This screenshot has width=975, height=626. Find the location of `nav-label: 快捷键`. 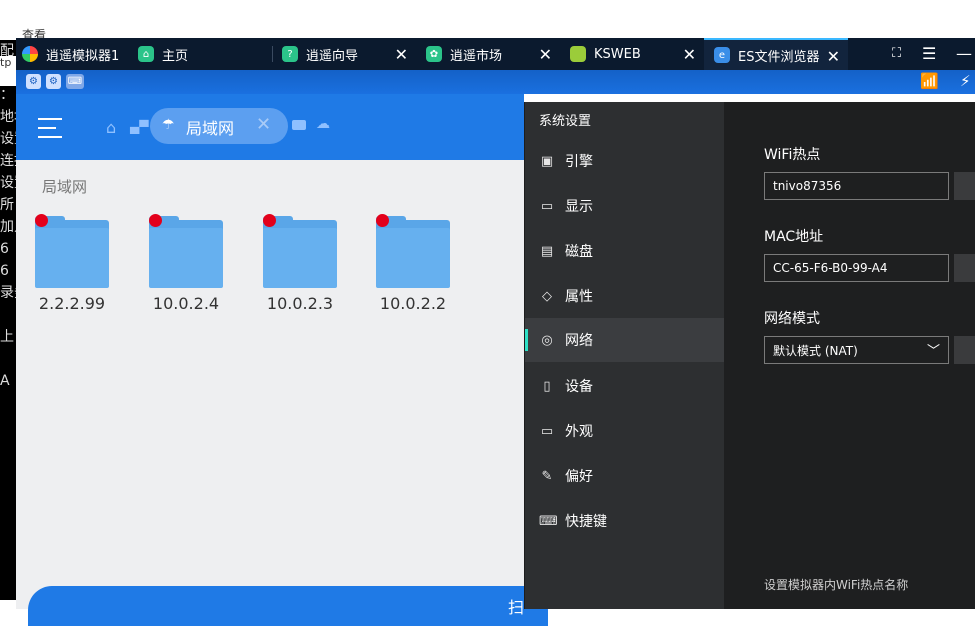

nav-label: 快捷键 is located at coordinates (586, 522).